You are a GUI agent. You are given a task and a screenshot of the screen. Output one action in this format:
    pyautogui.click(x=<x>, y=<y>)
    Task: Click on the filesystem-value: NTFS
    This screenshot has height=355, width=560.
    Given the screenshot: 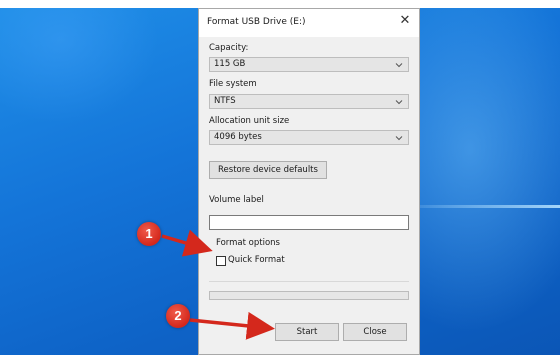 What is the action you would take?
    pyautogui.click(x=225, y=101)
    